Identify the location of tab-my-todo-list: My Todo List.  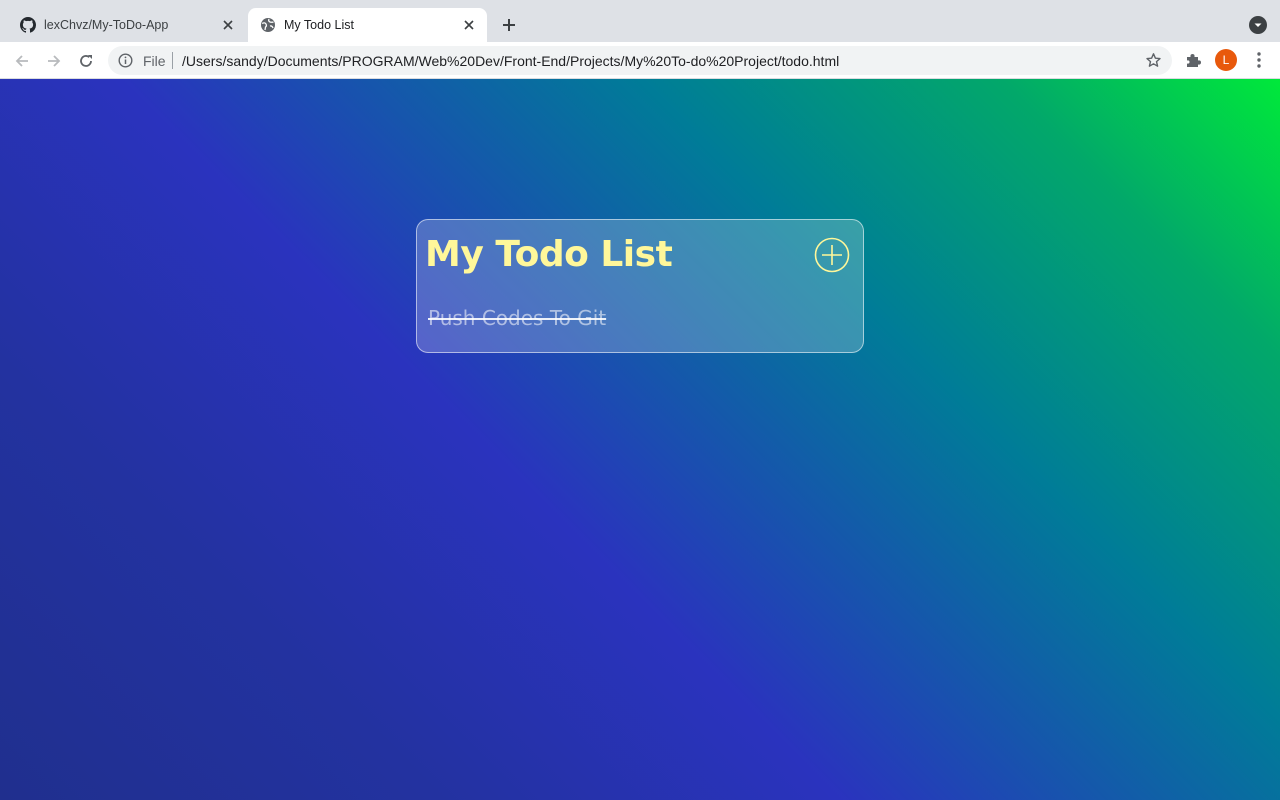
(367, 25).